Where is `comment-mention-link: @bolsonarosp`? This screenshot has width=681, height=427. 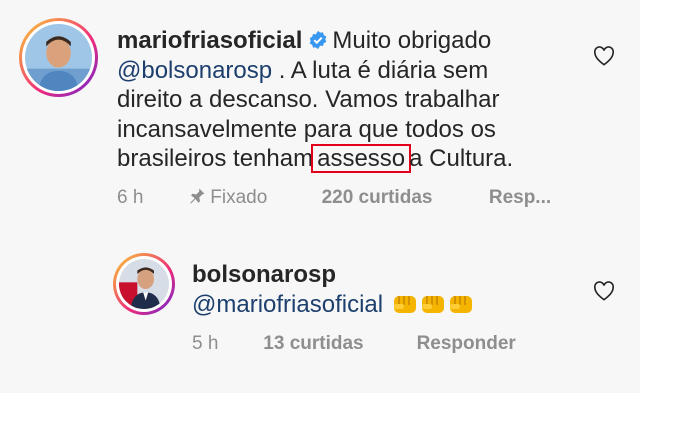 comment-mention-link: @bolsonarosp is located at coordinates (194, 70).